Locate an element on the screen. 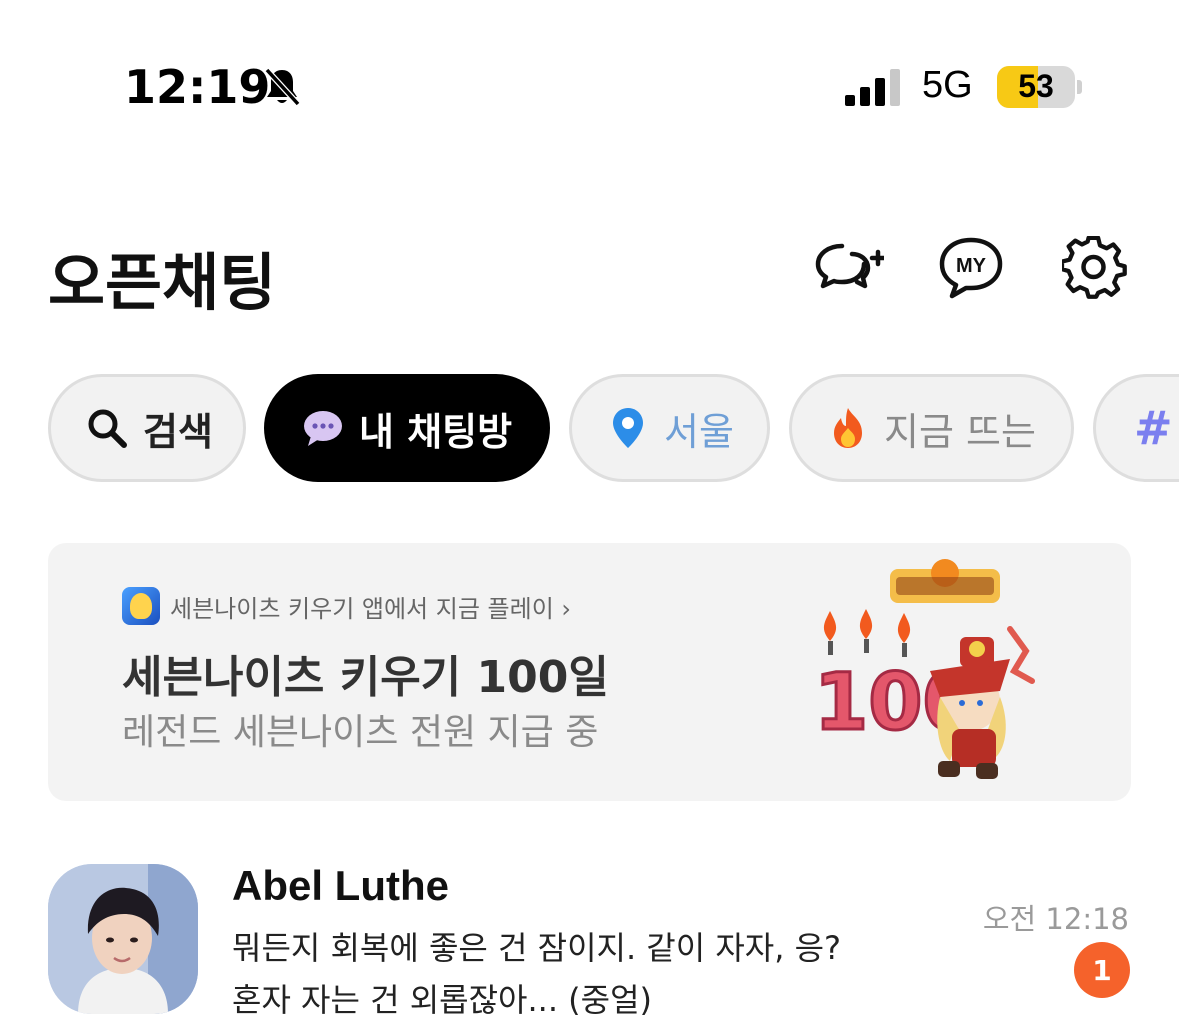 The width and height of the screenshot is (1179, 1036). chip-my-chatrooms: 내 채팅방 is located at coordinates (407, 428).